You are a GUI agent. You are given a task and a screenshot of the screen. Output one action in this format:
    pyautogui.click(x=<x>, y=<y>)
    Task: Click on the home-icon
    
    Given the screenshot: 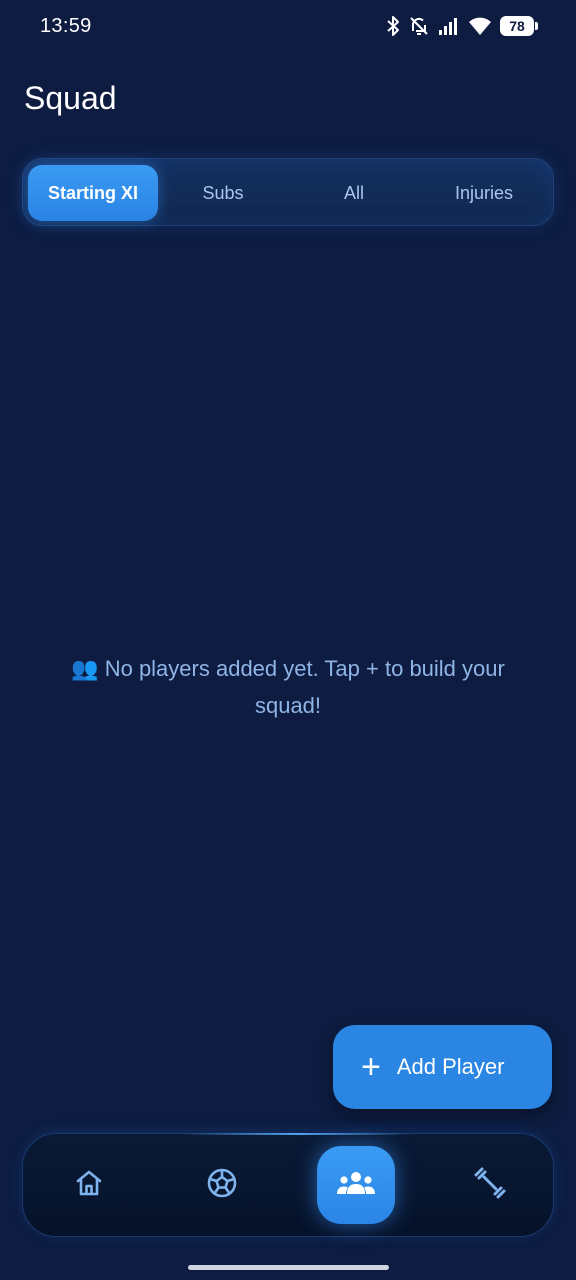 What is the action you would take?
    pyautogui.click(x=89, y=1185)
    